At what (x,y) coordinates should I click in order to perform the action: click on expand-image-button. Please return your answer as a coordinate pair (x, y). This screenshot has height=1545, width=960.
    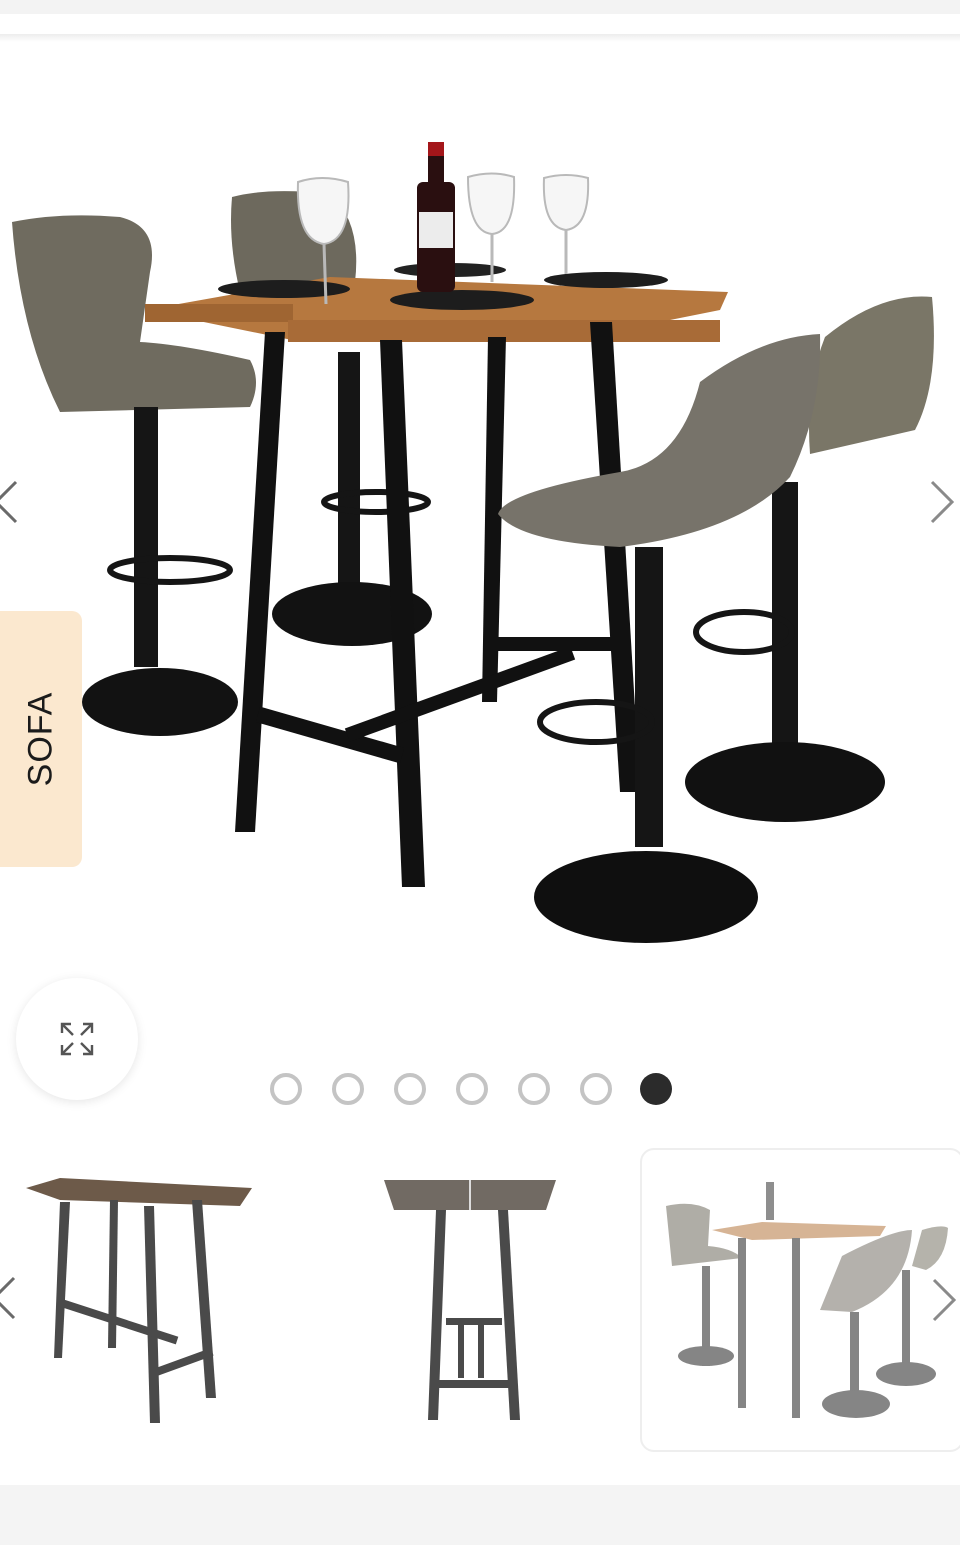
    Looking at the image, I should click on (77, 1039).